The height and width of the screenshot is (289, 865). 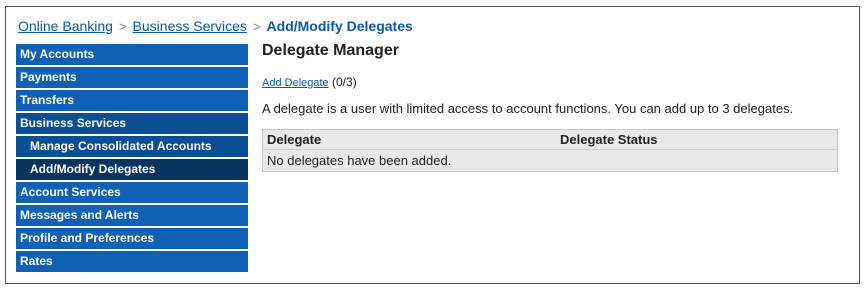 What do you see at coordinates (132, 123) in the screenshot?
I see `sidebar-item-business-services: Business Services` at bounding box center [132, 123].